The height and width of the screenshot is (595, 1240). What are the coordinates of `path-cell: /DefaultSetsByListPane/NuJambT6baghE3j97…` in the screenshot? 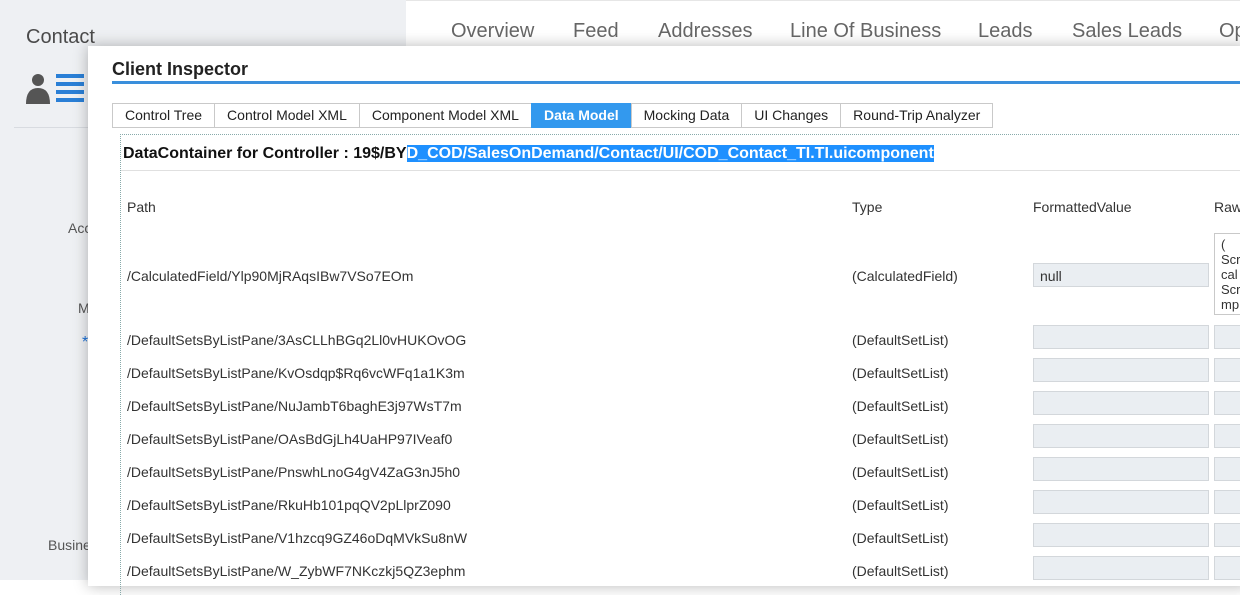 It's located at (294, 406).